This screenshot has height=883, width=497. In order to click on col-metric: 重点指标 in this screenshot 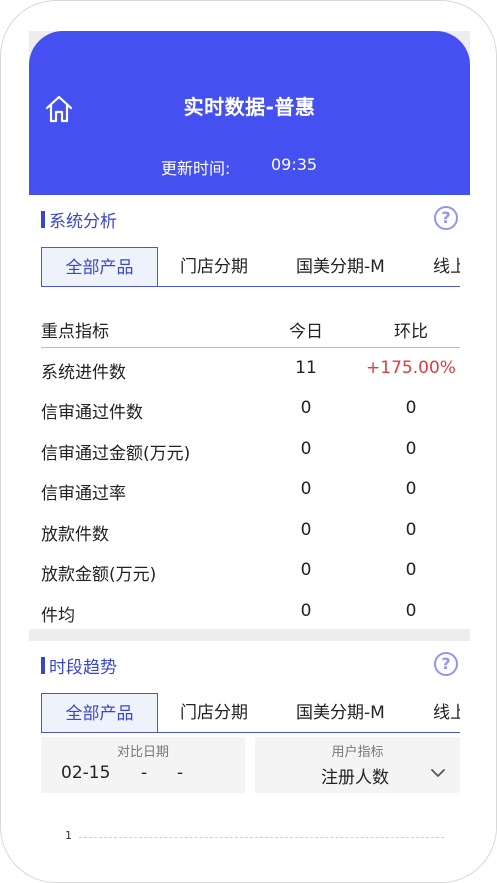, I will do `click(75, 332)`.